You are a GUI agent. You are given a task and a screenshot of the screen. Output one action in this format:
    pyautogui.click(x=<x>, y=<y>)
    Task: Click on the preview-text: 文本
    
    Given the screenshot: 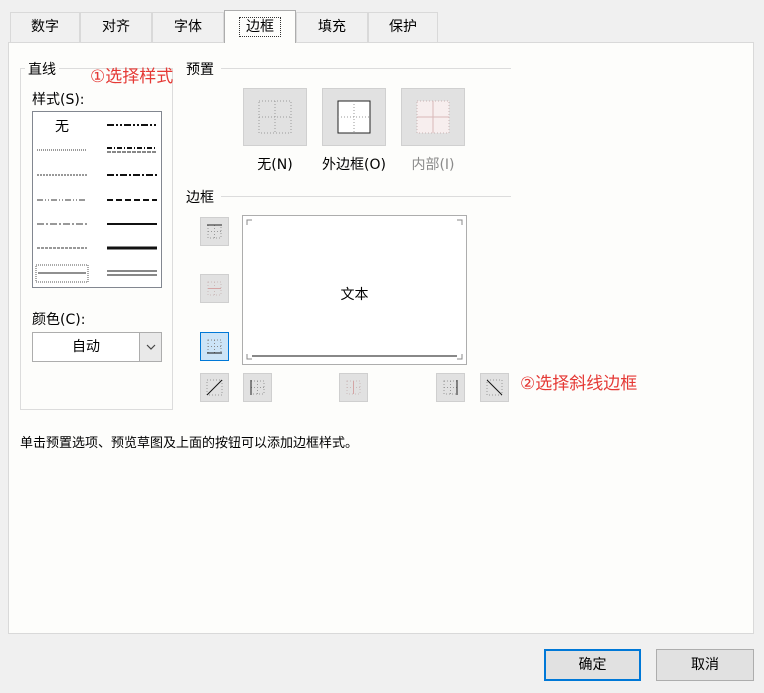 What is the action you would take?
    pyautogui.click(x=354, y=295)
    